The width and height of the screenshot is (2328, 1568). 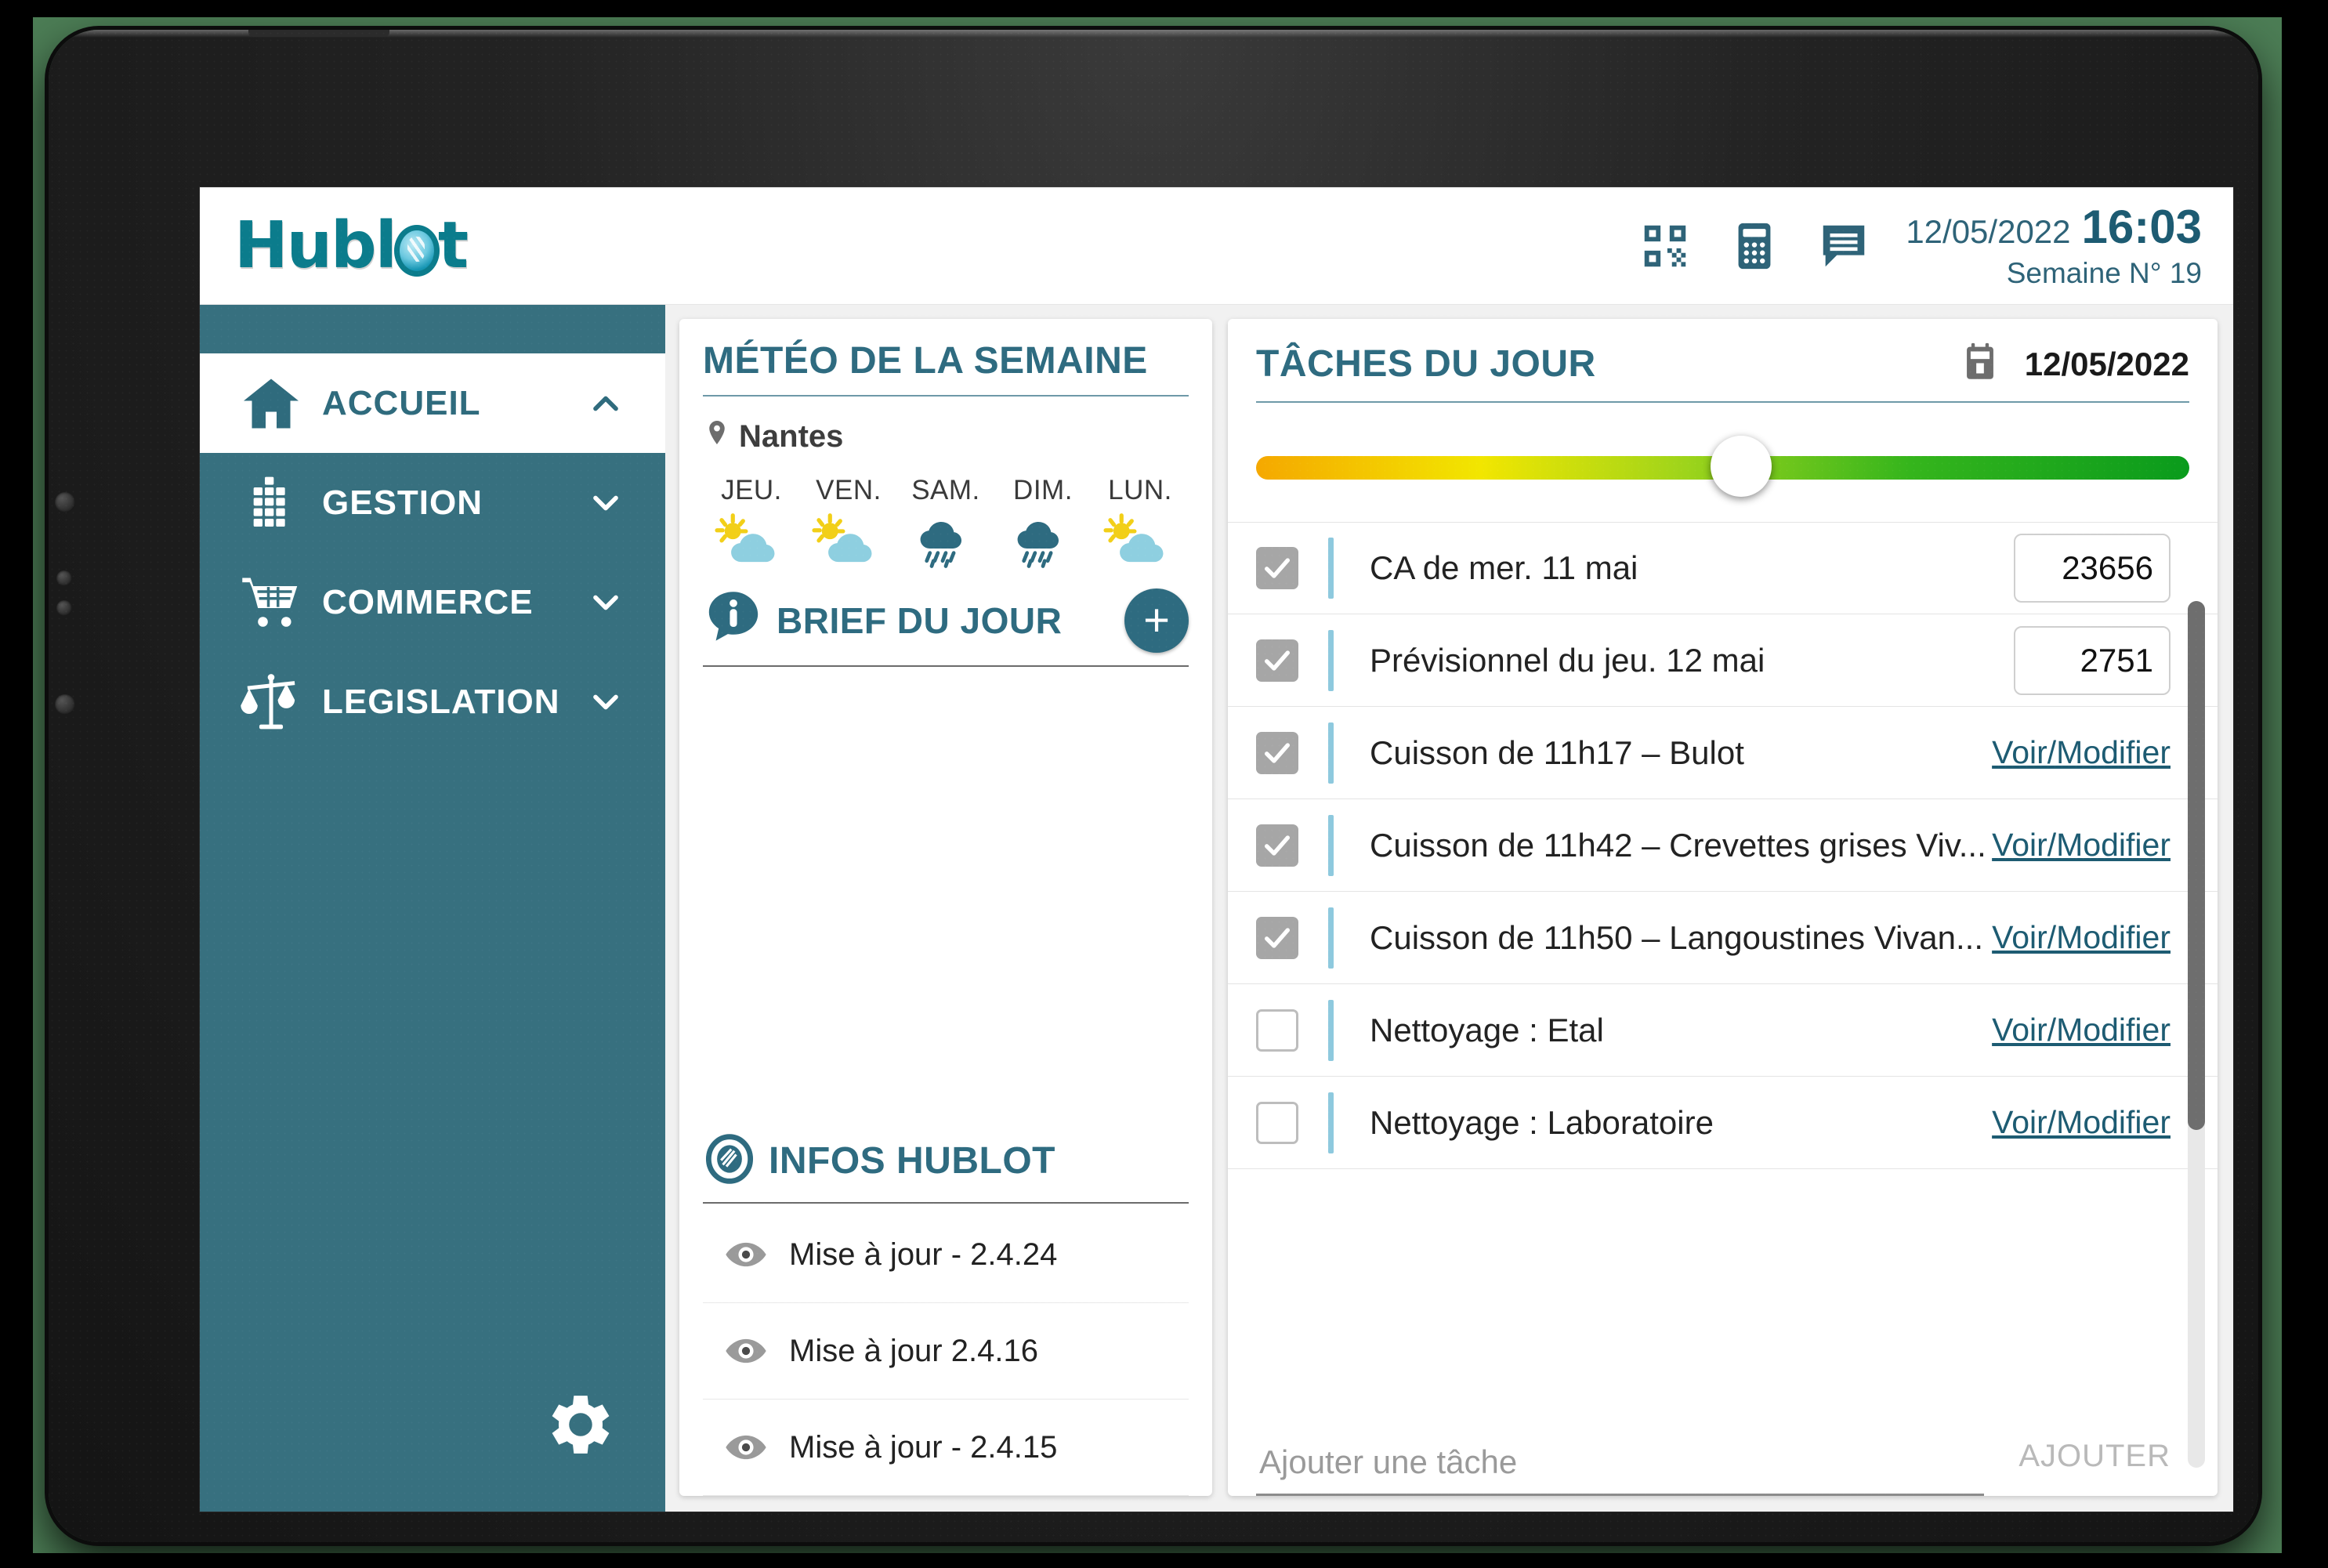 I want to click on sidebar-item-commerce: COMMERCE, so click(x=432, y=602).